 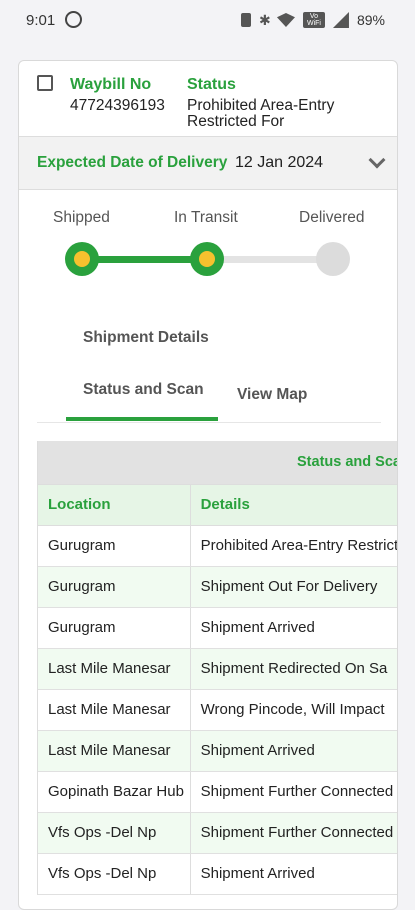 I want to click on step-node-in-transit, so click(x=207, y=259).